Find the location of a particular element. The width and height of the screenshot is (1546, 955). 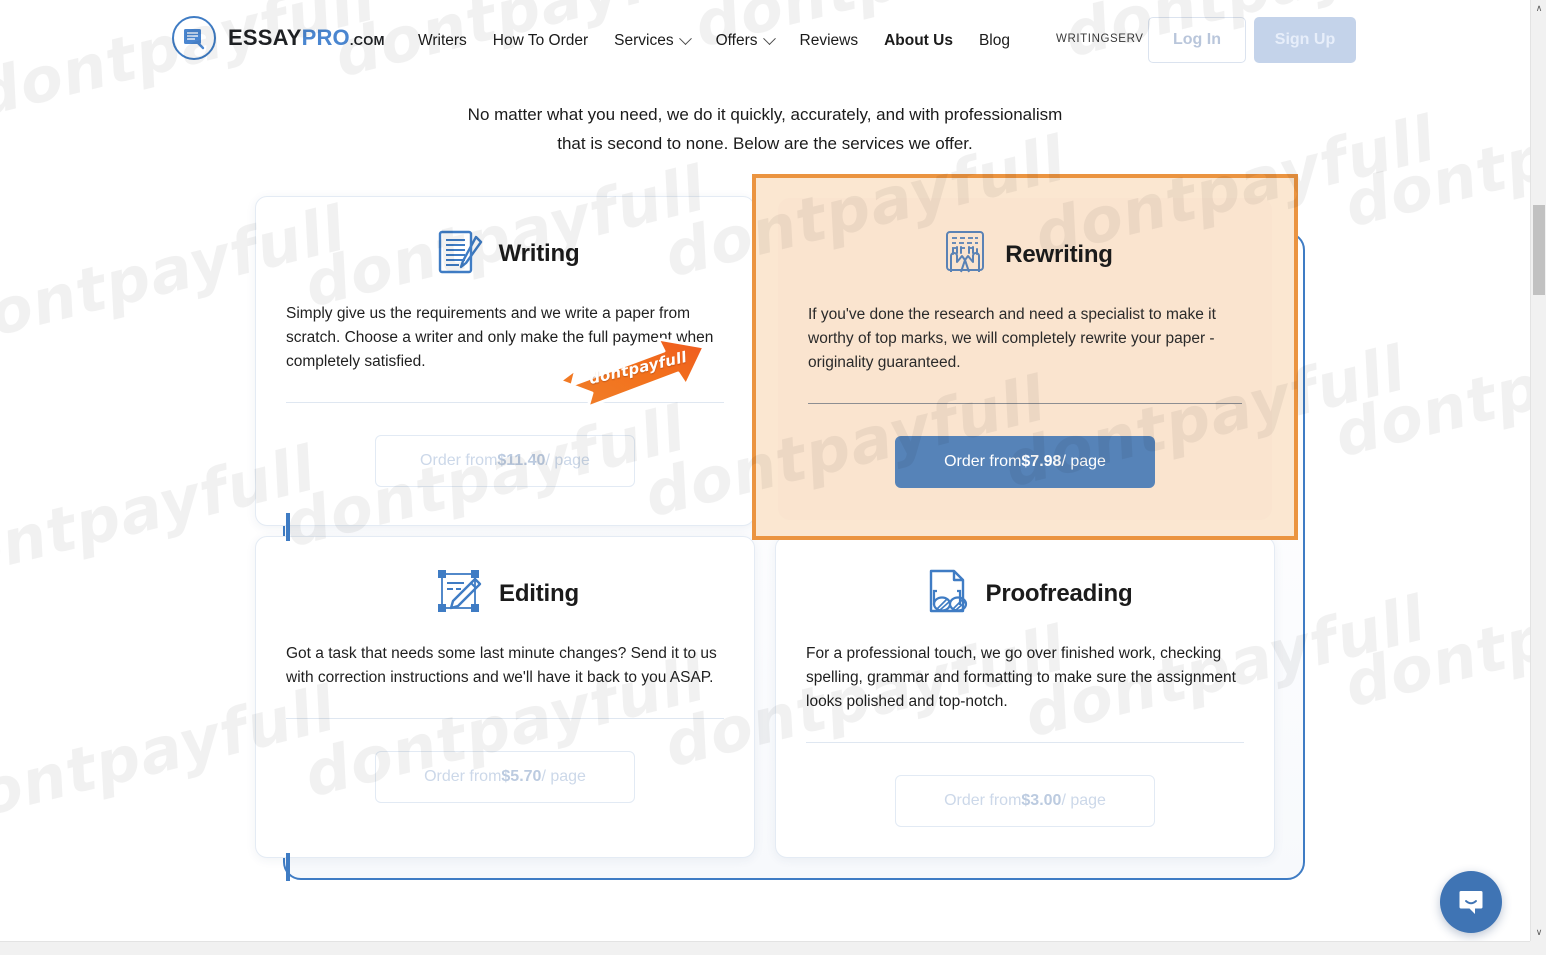

nav-item-writers: Writers is located at coordinates (442, 41).